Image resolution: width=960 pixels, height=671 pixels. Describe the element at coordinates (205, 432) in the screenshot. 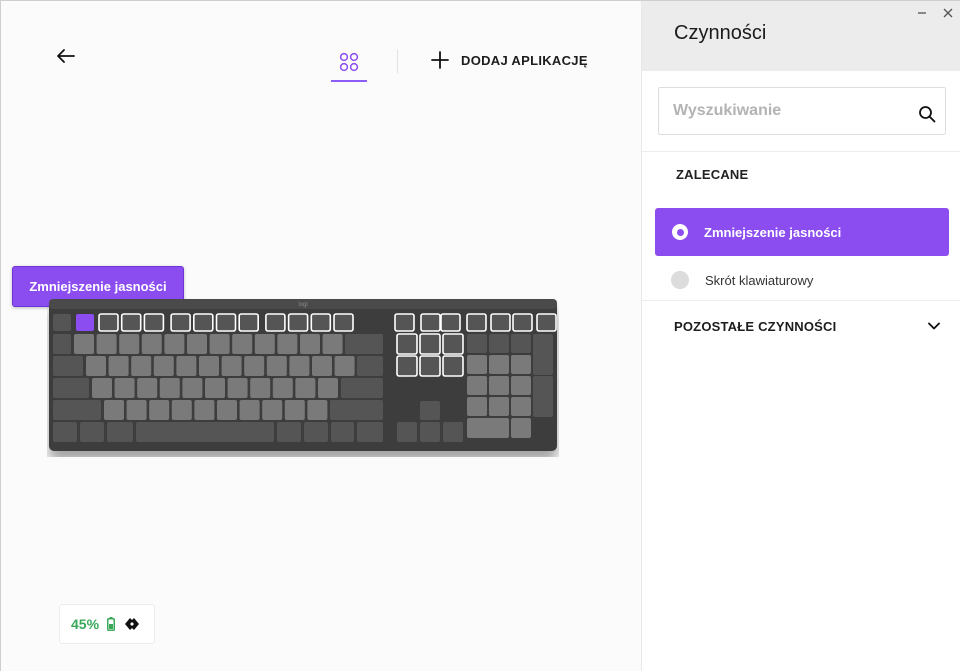

I see `key-space` at that location.